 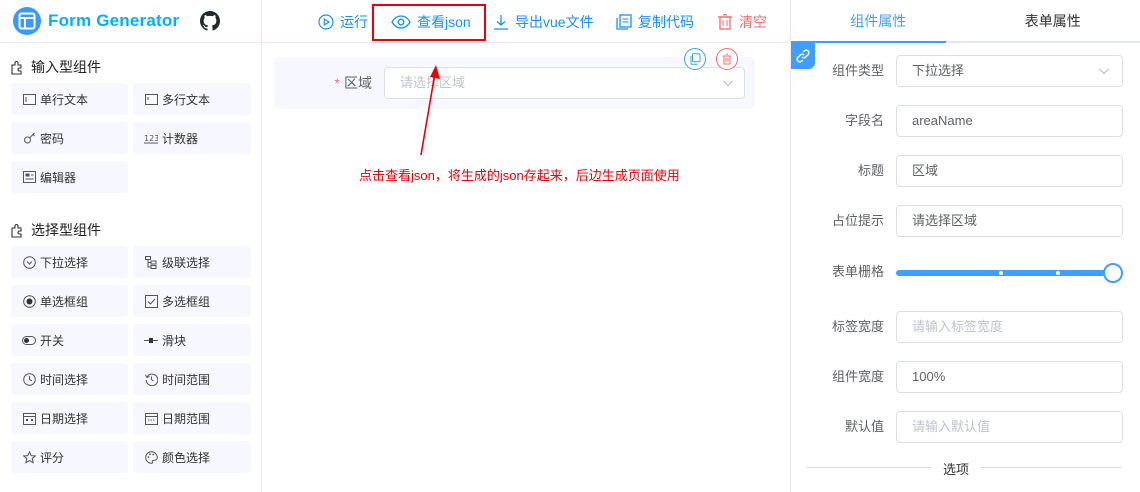 What do you see at coordinates (27, 21) in the screenshot?
I see `logo-icon` at bounding box center [27, 21].